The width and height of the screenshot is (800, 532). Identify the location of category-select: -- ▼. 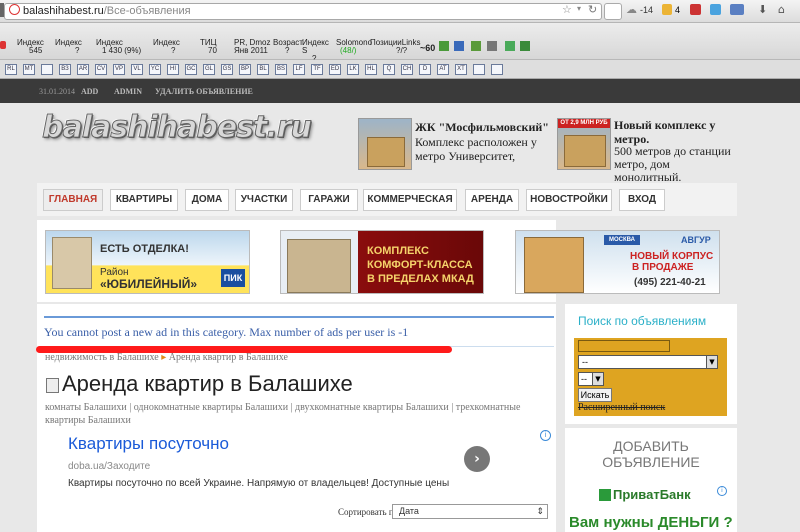
(648, 362).